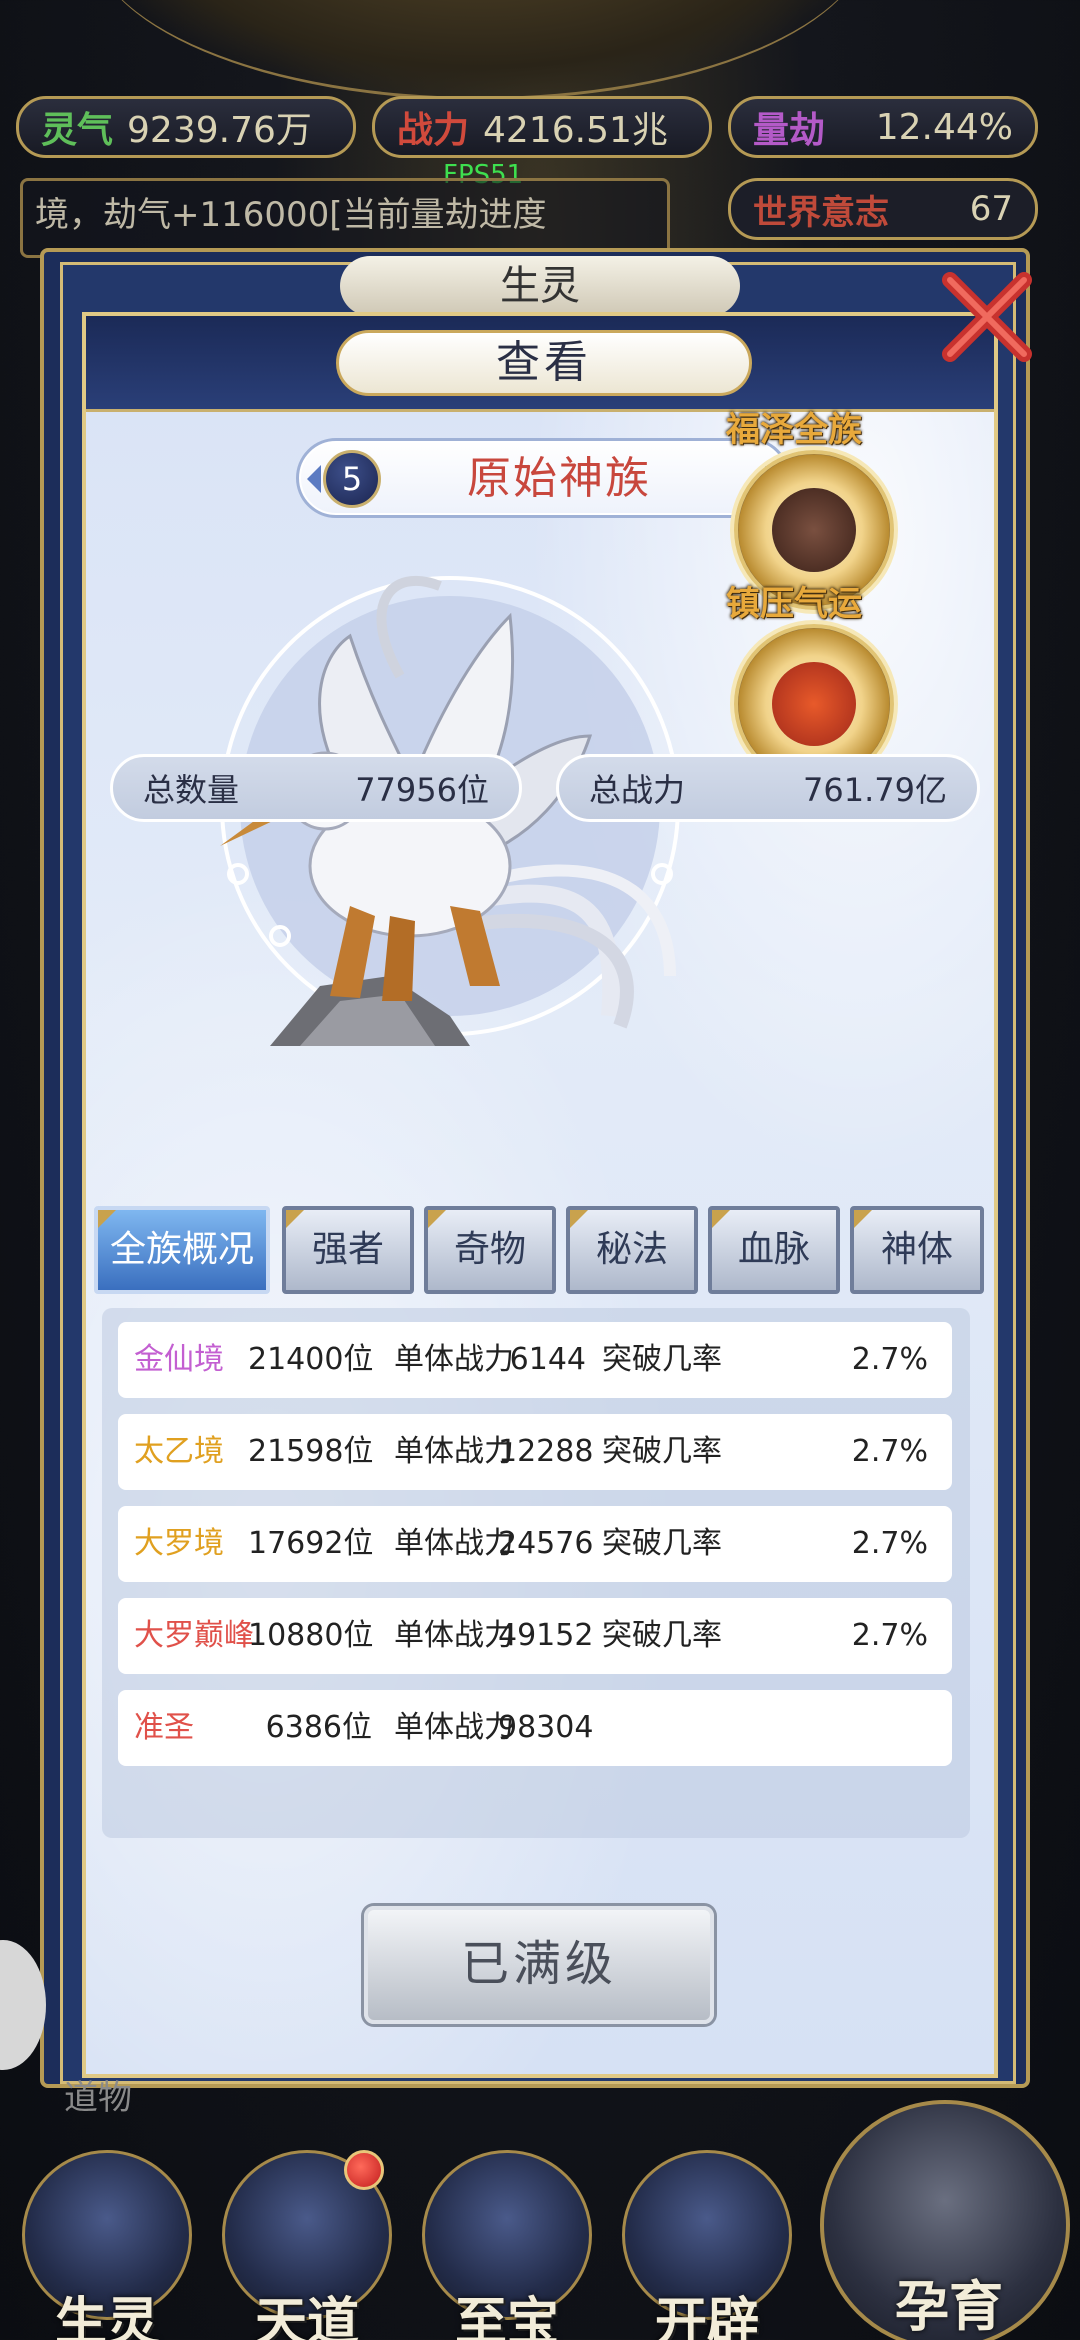  What do you see at coordinates (422, 790) in the screenshot?
I see `total-count-value: 77956位` at bounding box center [422, 790].